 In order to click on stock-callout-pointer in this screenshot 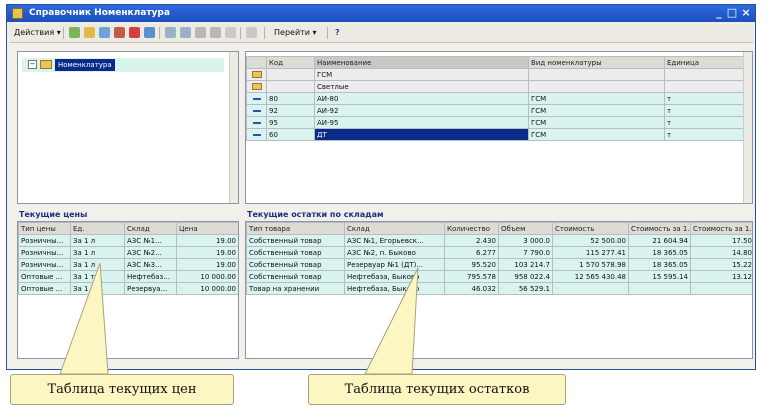, I will do `click(391, 321)`.